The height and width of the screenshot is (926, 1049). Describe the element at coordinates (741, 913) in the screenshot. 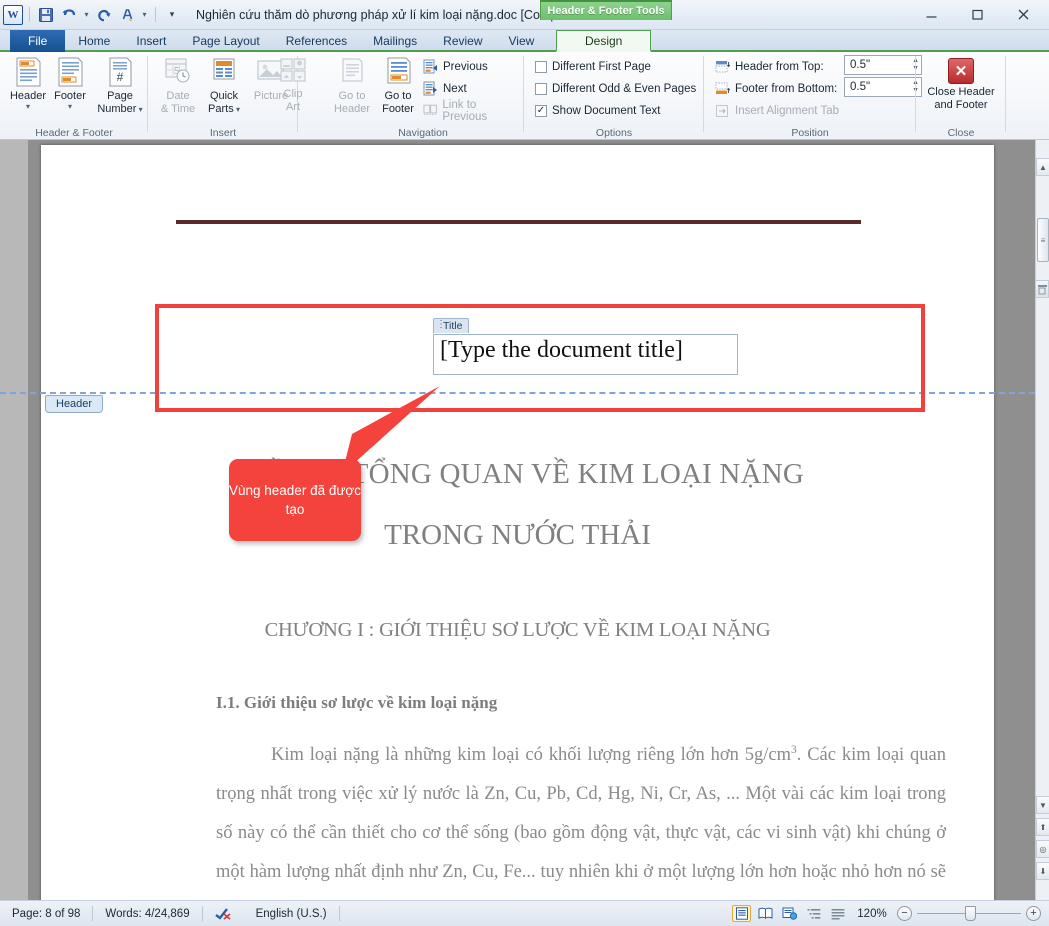

I see `print-layout-view-button` at that location.